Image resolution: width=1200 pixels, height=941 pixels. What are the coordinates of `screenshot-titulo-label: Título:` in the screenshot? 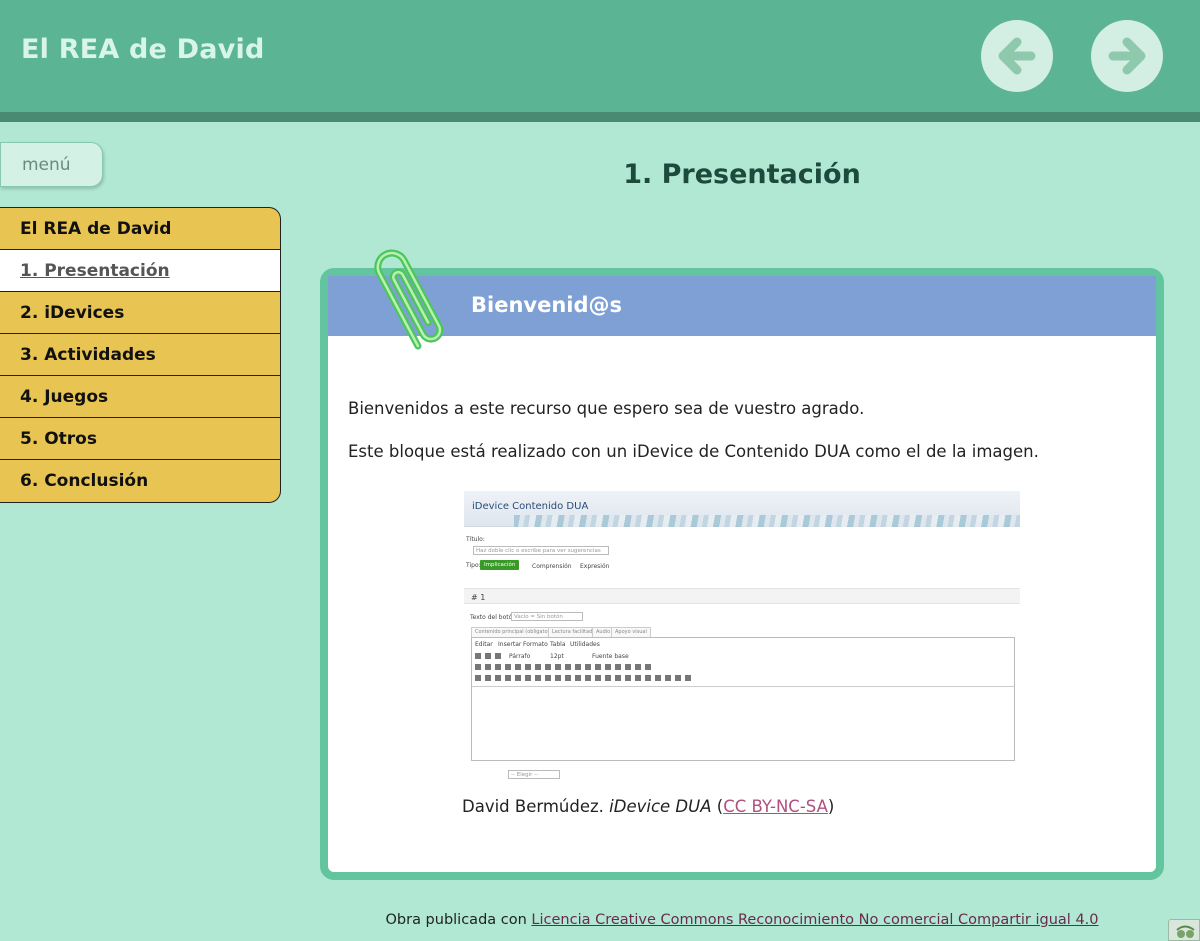 It's located at (475, 539).